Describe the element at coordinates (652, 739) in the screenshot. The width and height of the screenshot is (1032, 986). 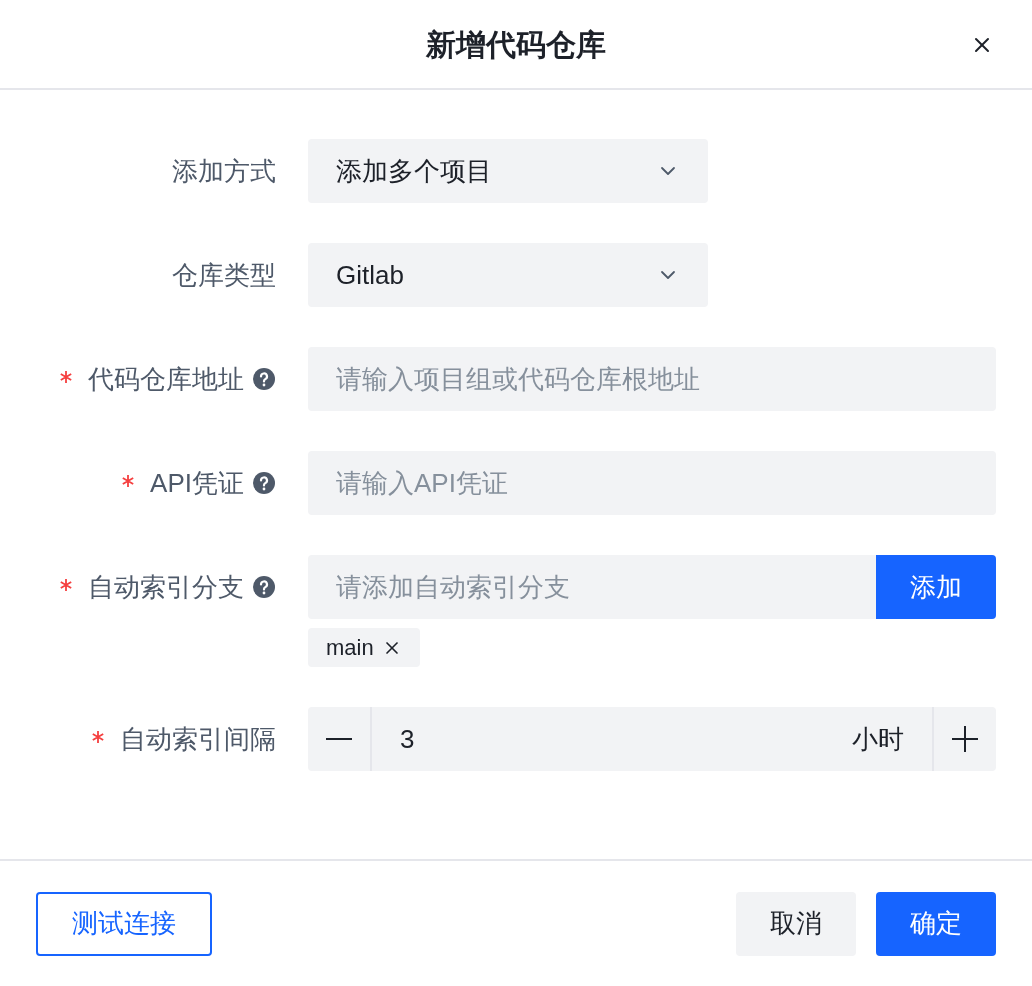
I see `number-field: 3 小时` at that location.